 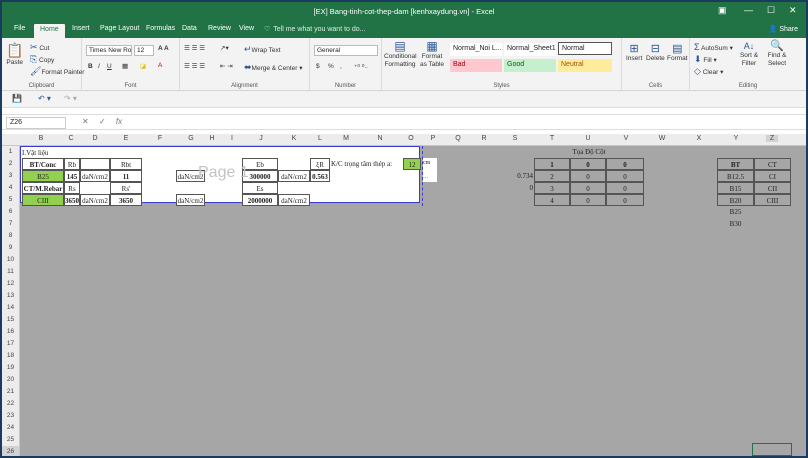 What do you see at coordinates (11, 188) in the screenshot?
I see `row-header: 4` at bounding box center [11, 188].